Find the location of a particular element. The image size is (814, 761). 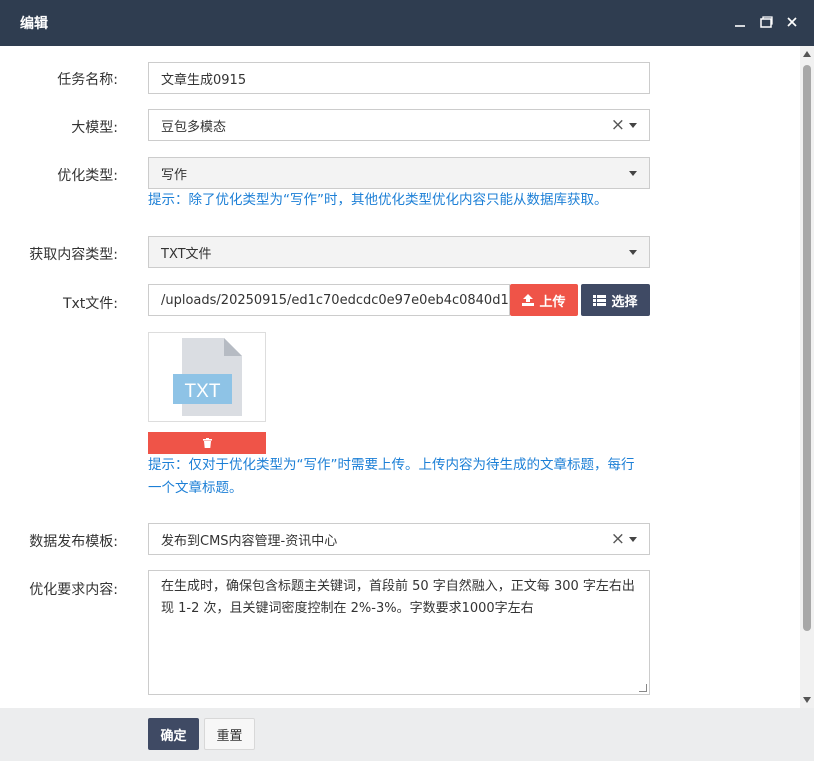

requirements-label: 优化要求内容: is located at coordinates (73, 590).